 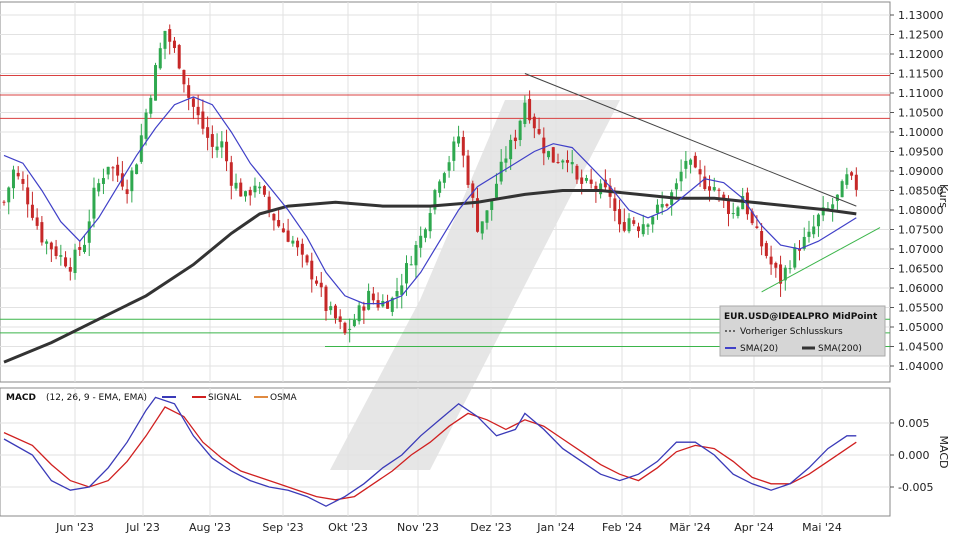 I want to click on legend-sma200: SMA(200), so click(x=840, y=349).